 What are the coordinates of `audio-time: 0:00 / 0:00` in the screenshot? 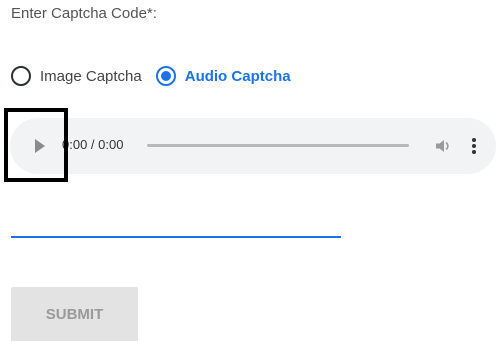 It's located at (93, 144).